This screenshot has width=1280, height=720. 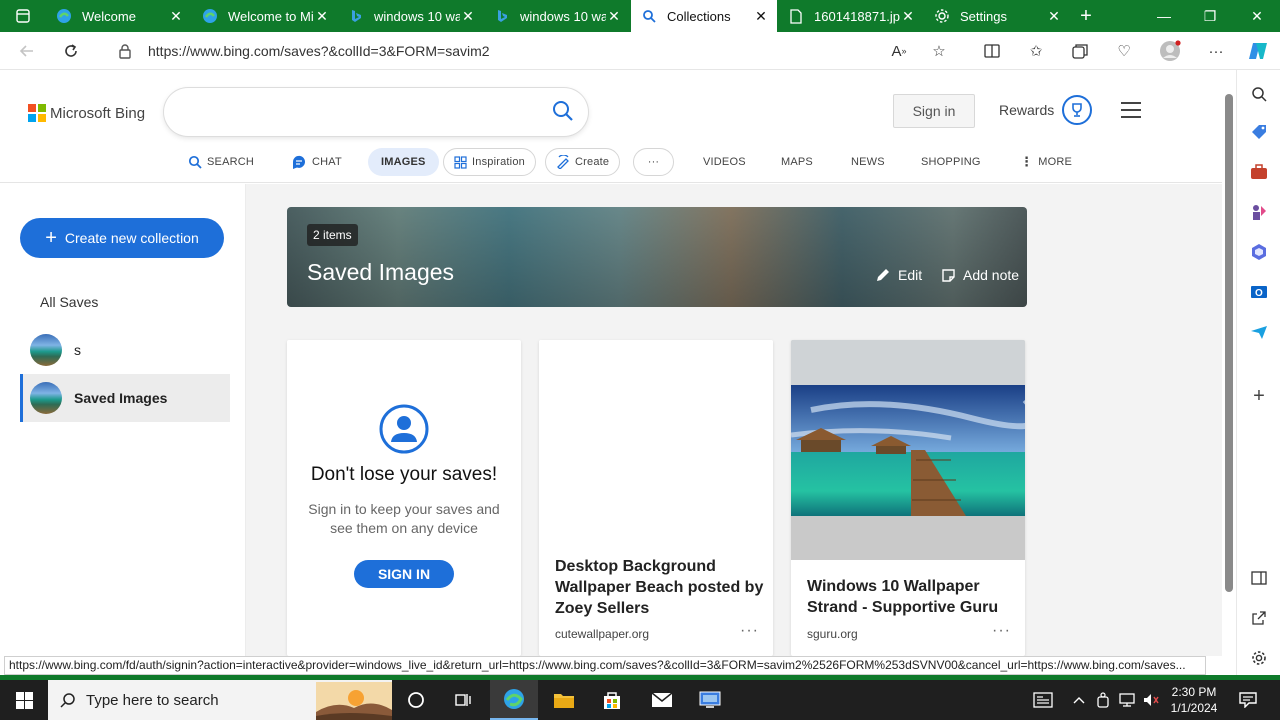 I want to click on bing-logo: Microsoft Bing, so click(x=86, y=113).